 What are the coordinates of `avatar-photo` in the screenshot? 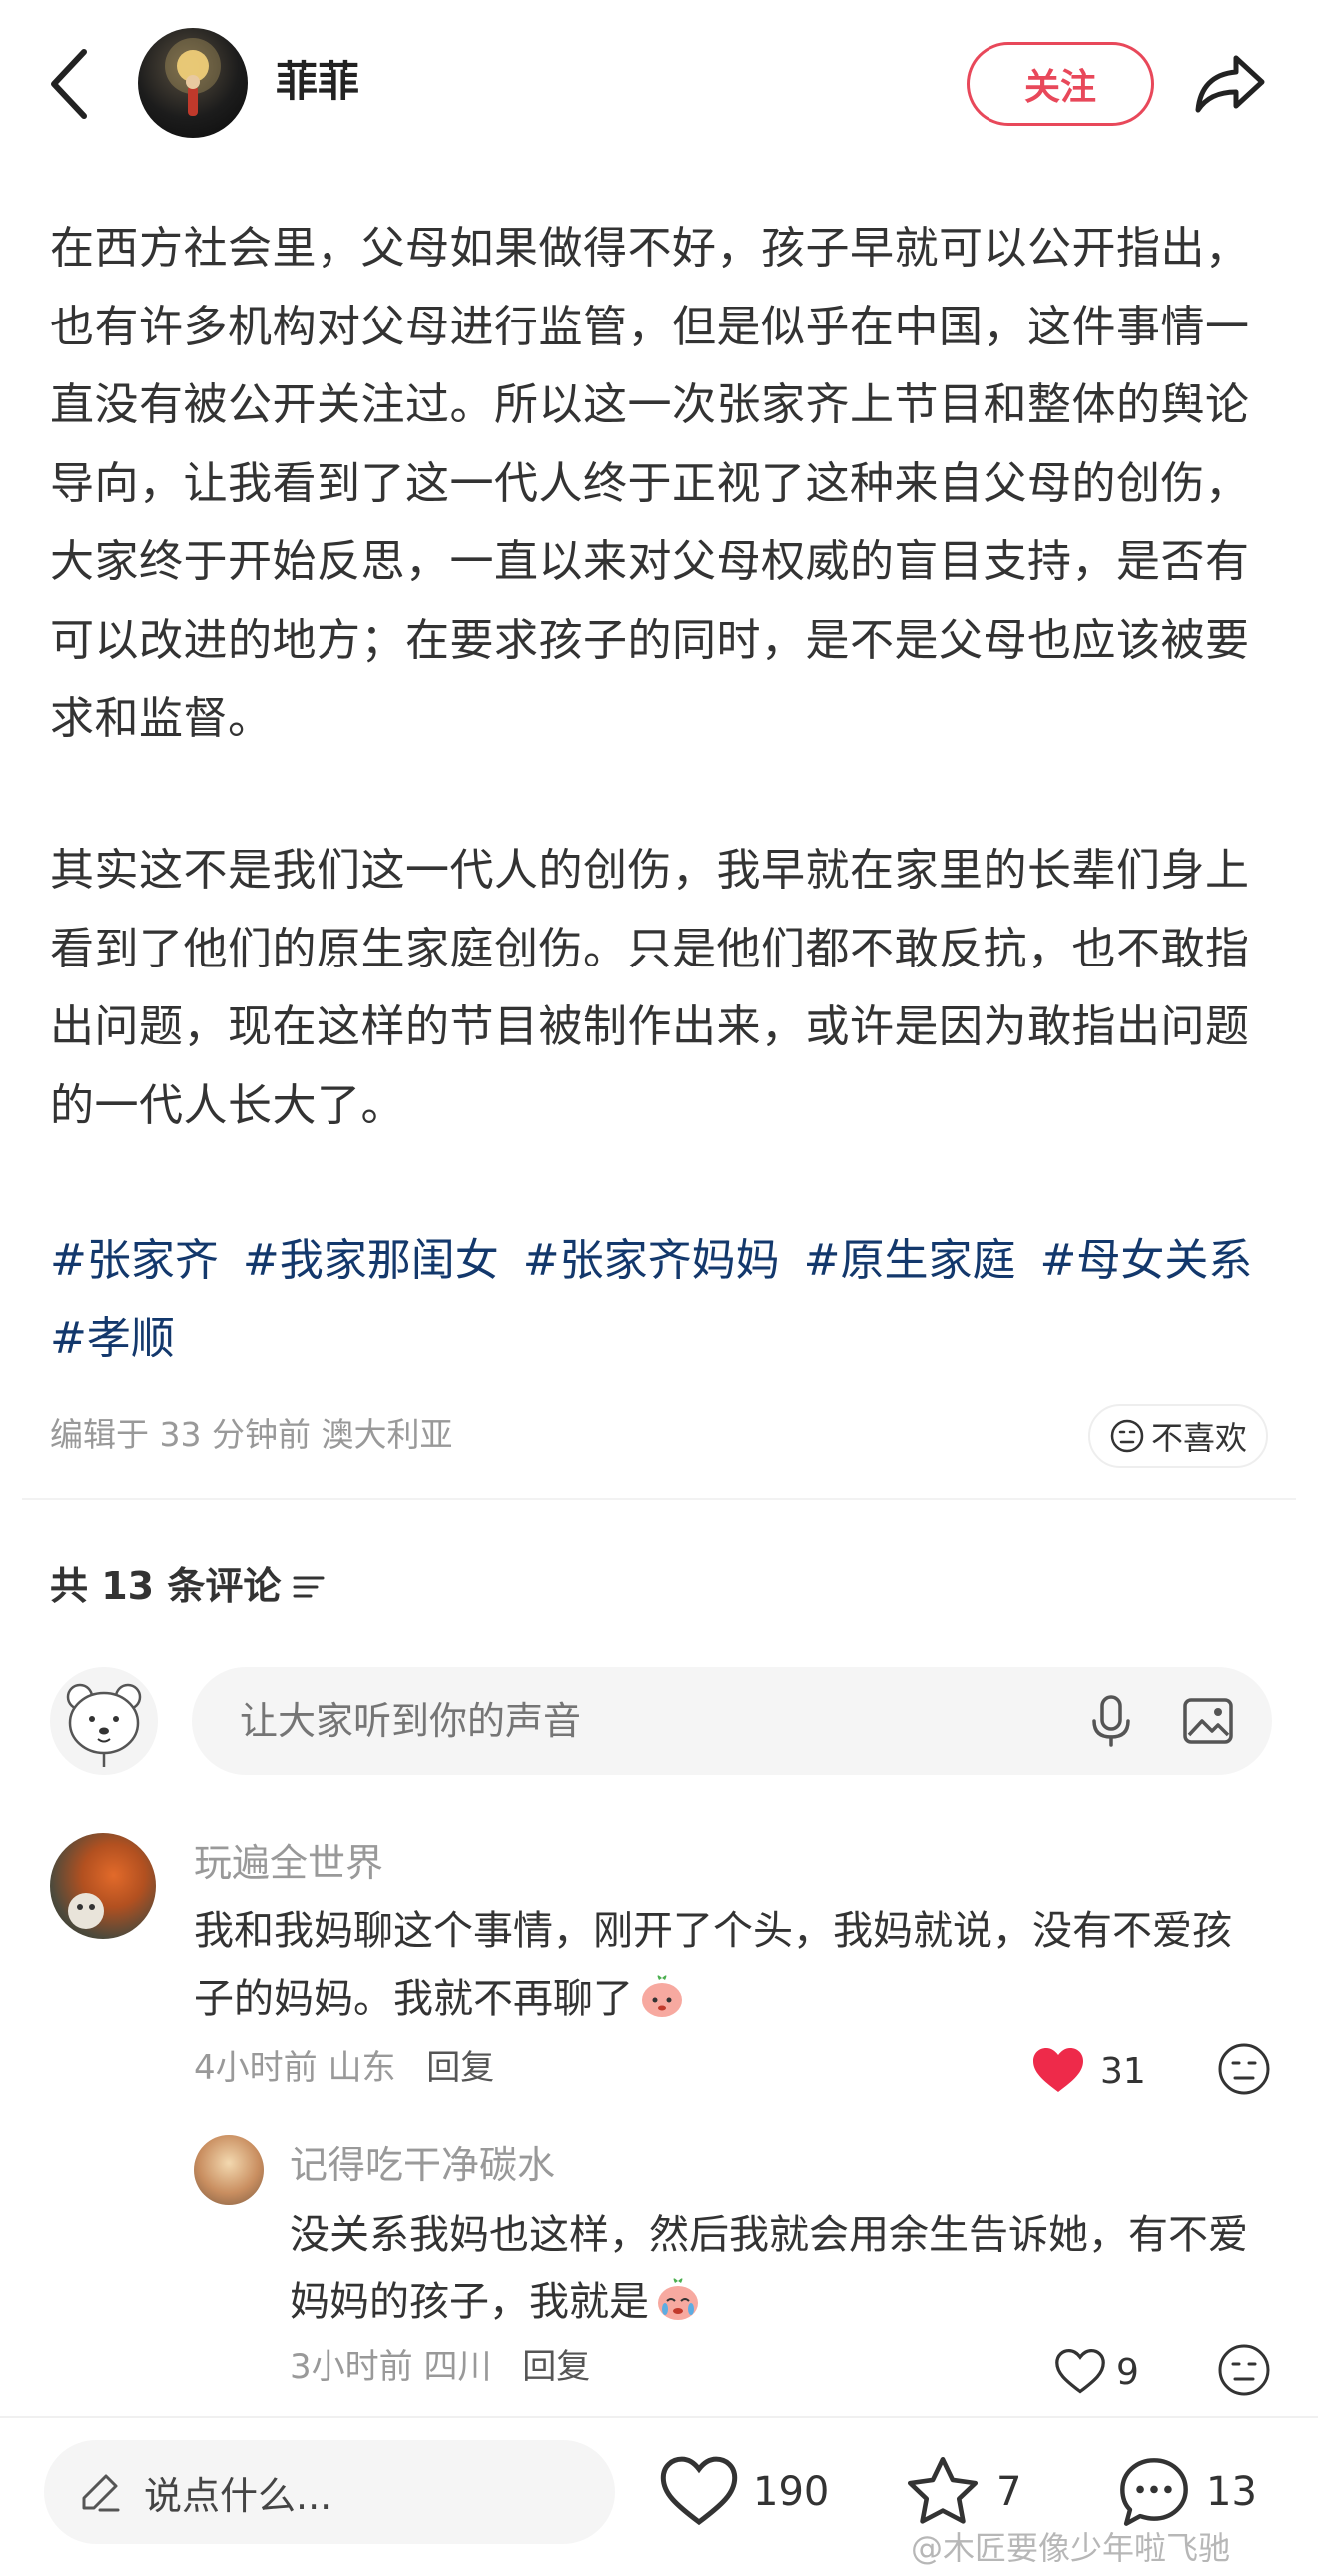 It's located at (86, 1911).